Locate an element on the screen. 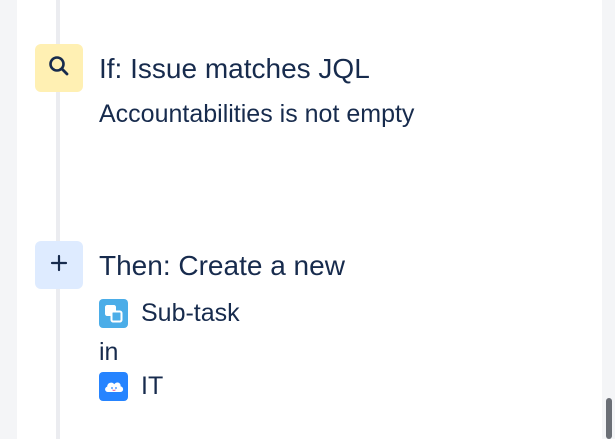  issue-type-row: Sub-task is located at coordinates (169, 313).